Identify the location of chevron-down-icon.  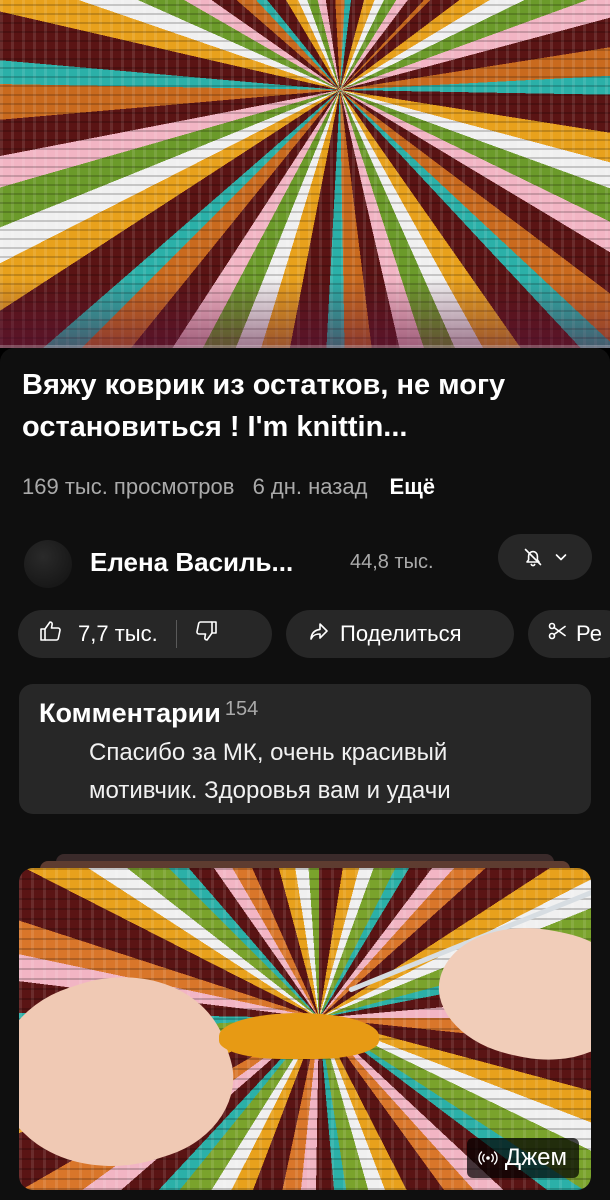
(561, 557).